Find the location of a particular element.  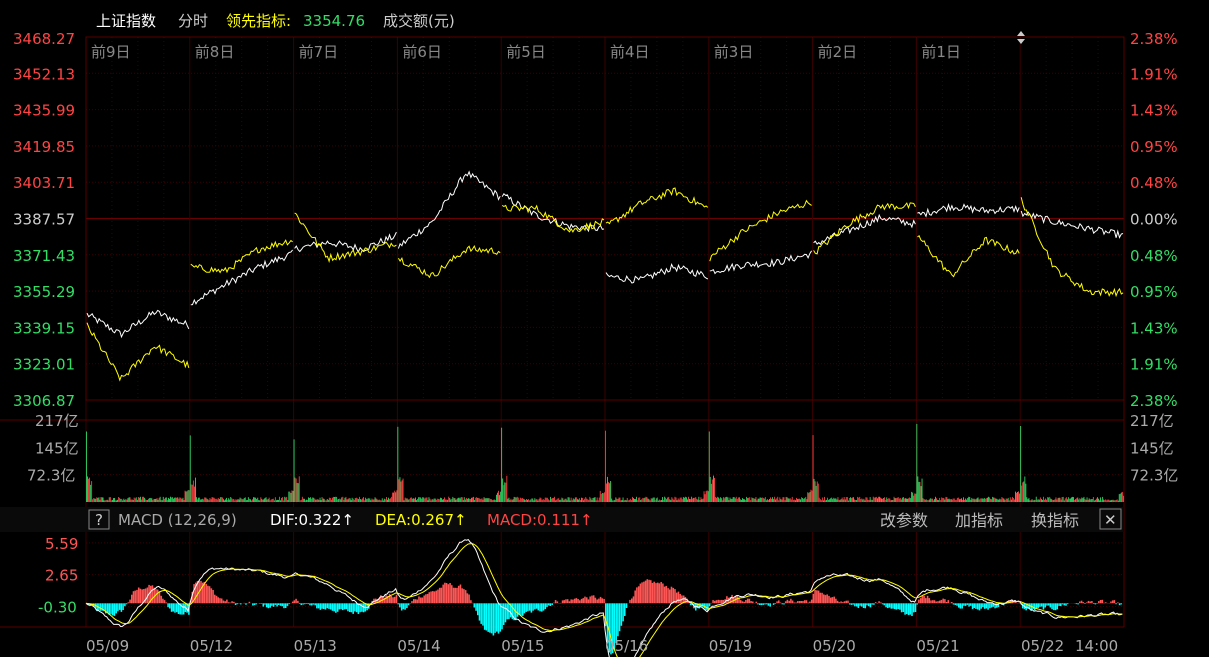

macd-name: MACD (12,26,9) is located at coordinates (177, 520).